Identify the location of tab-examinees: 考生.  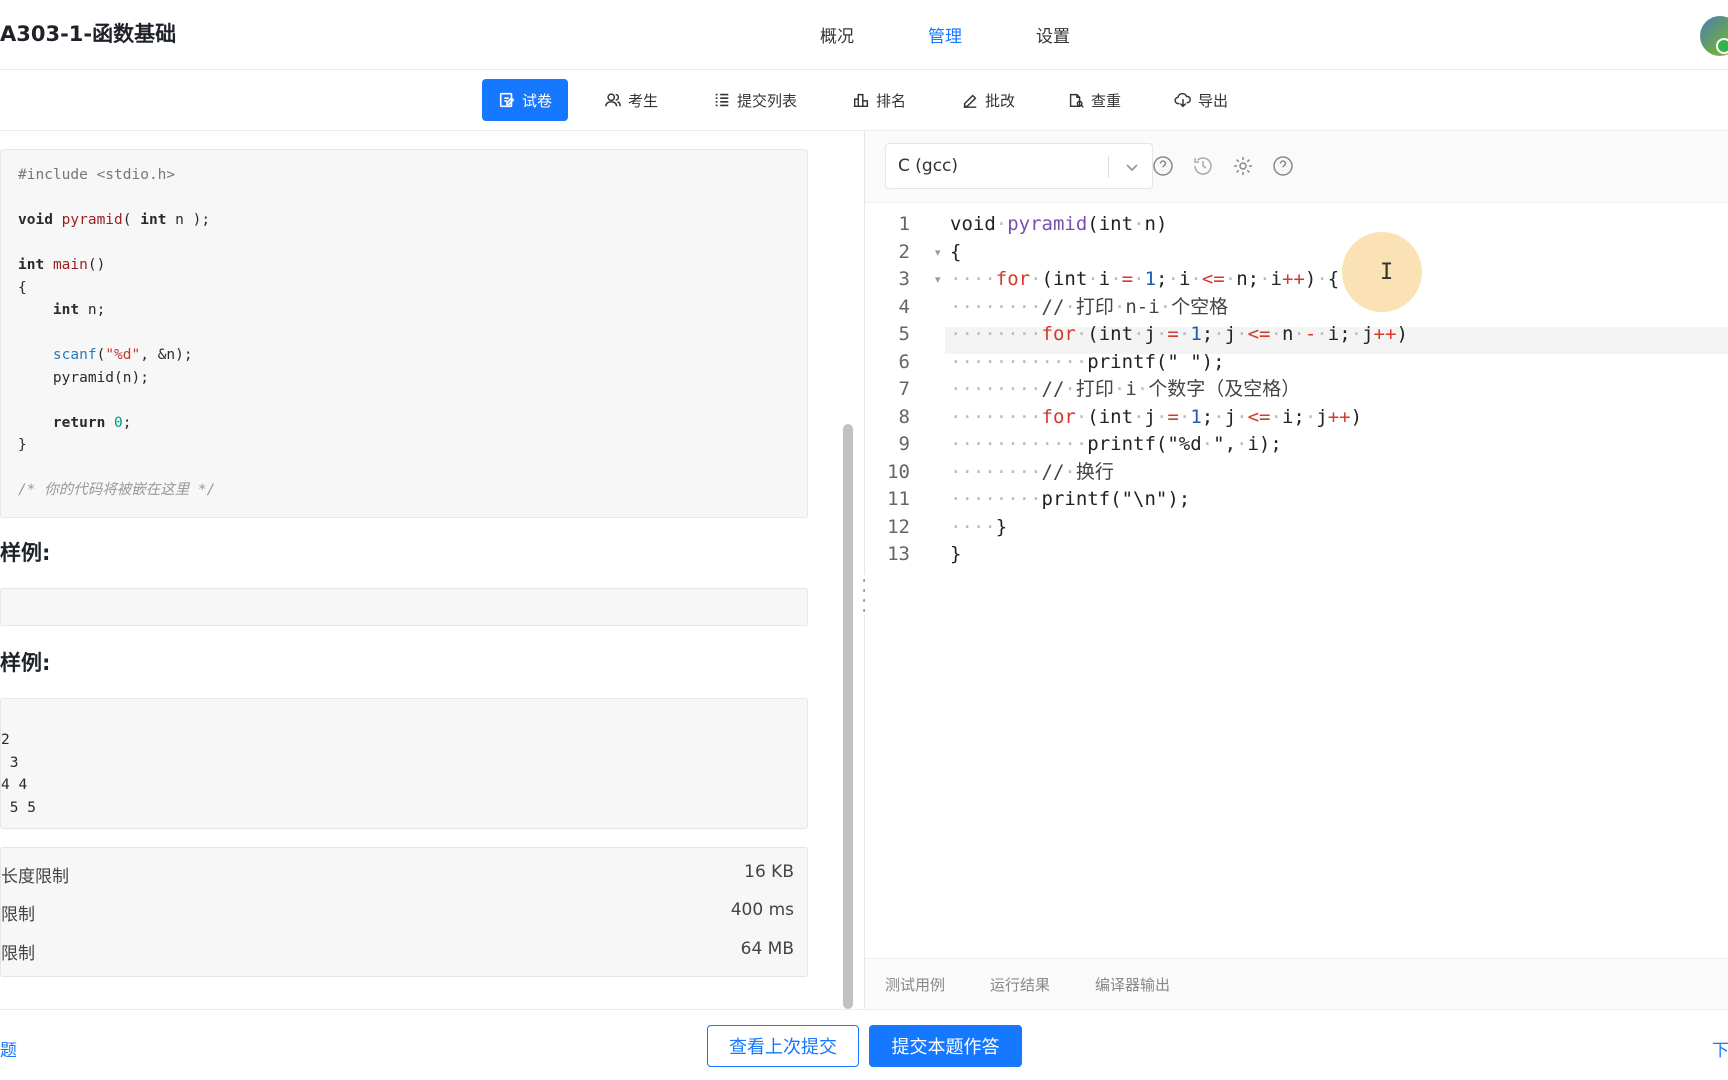
(631, 100).